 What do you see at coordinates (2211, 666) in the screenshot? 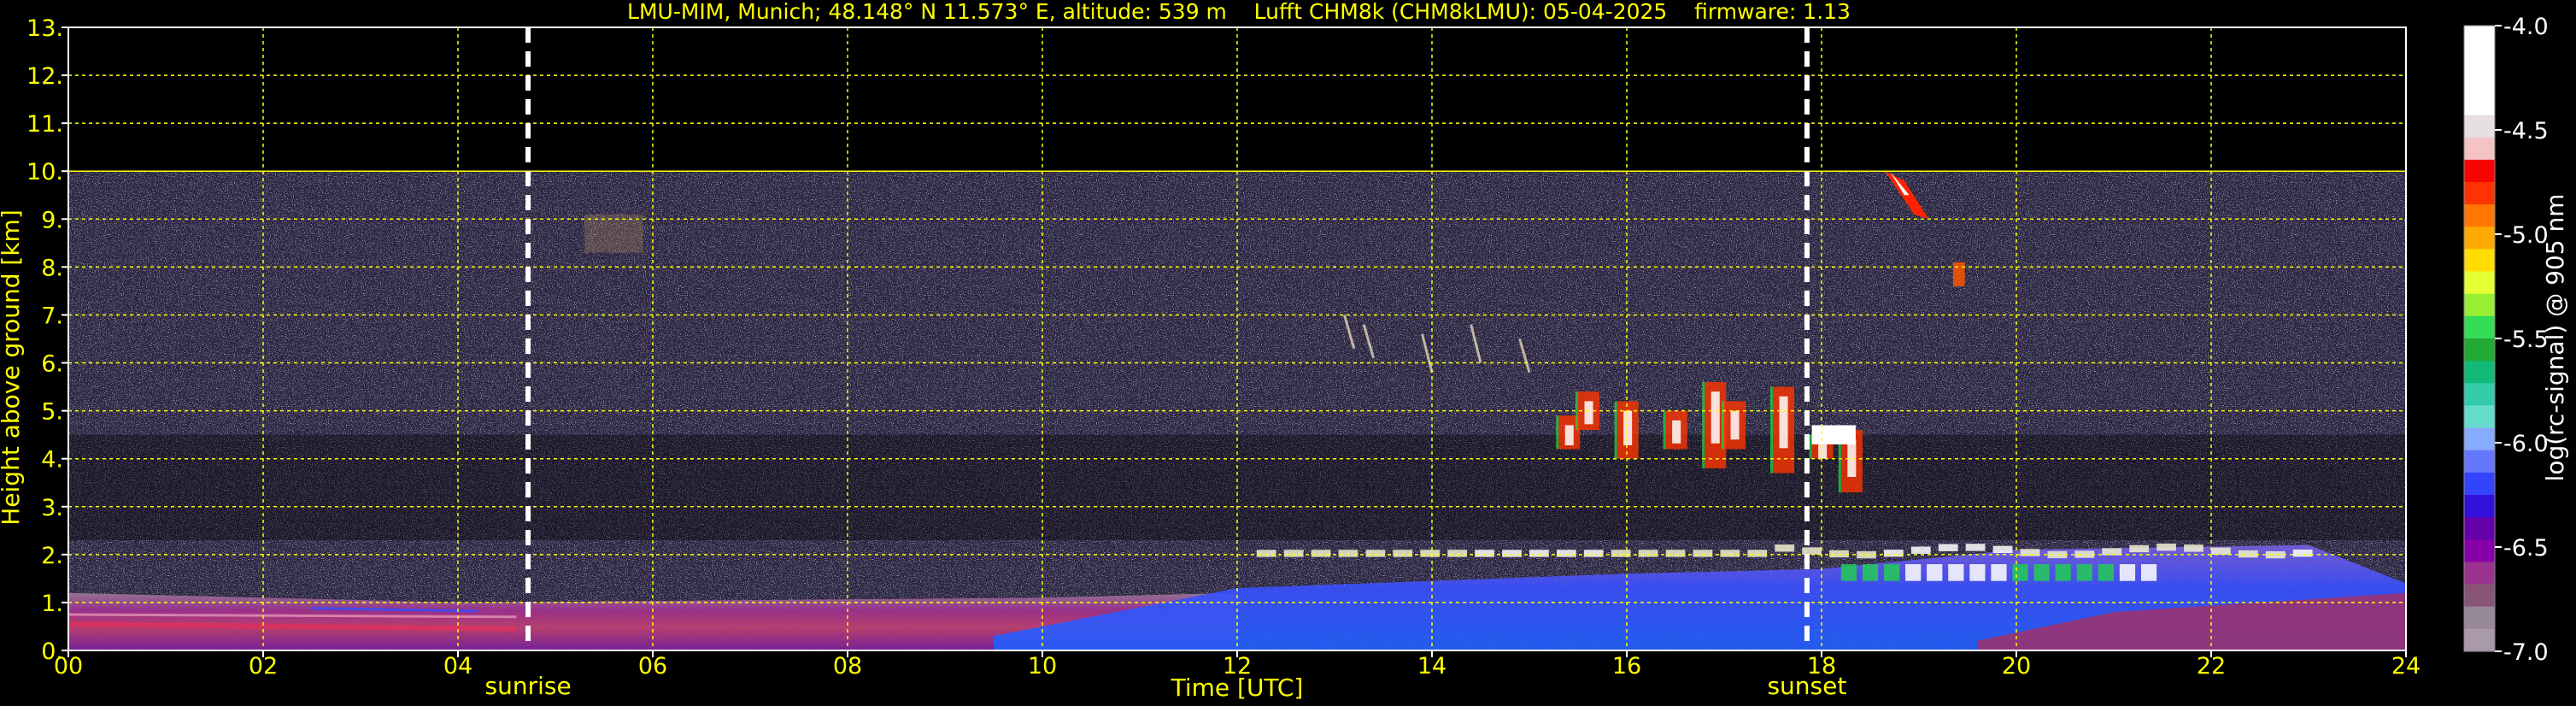
I see `x-tick-label: 22` at bounding box center [2211, 666].